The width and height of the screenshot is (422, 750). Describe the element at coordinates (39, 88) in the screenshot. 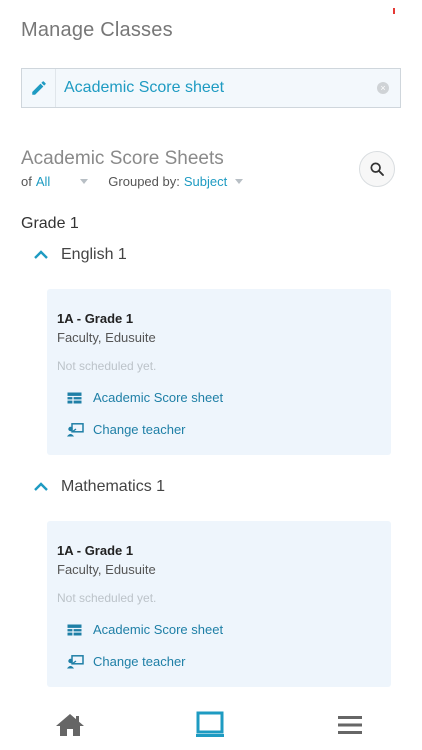

I see `pencil-icon` at that location.